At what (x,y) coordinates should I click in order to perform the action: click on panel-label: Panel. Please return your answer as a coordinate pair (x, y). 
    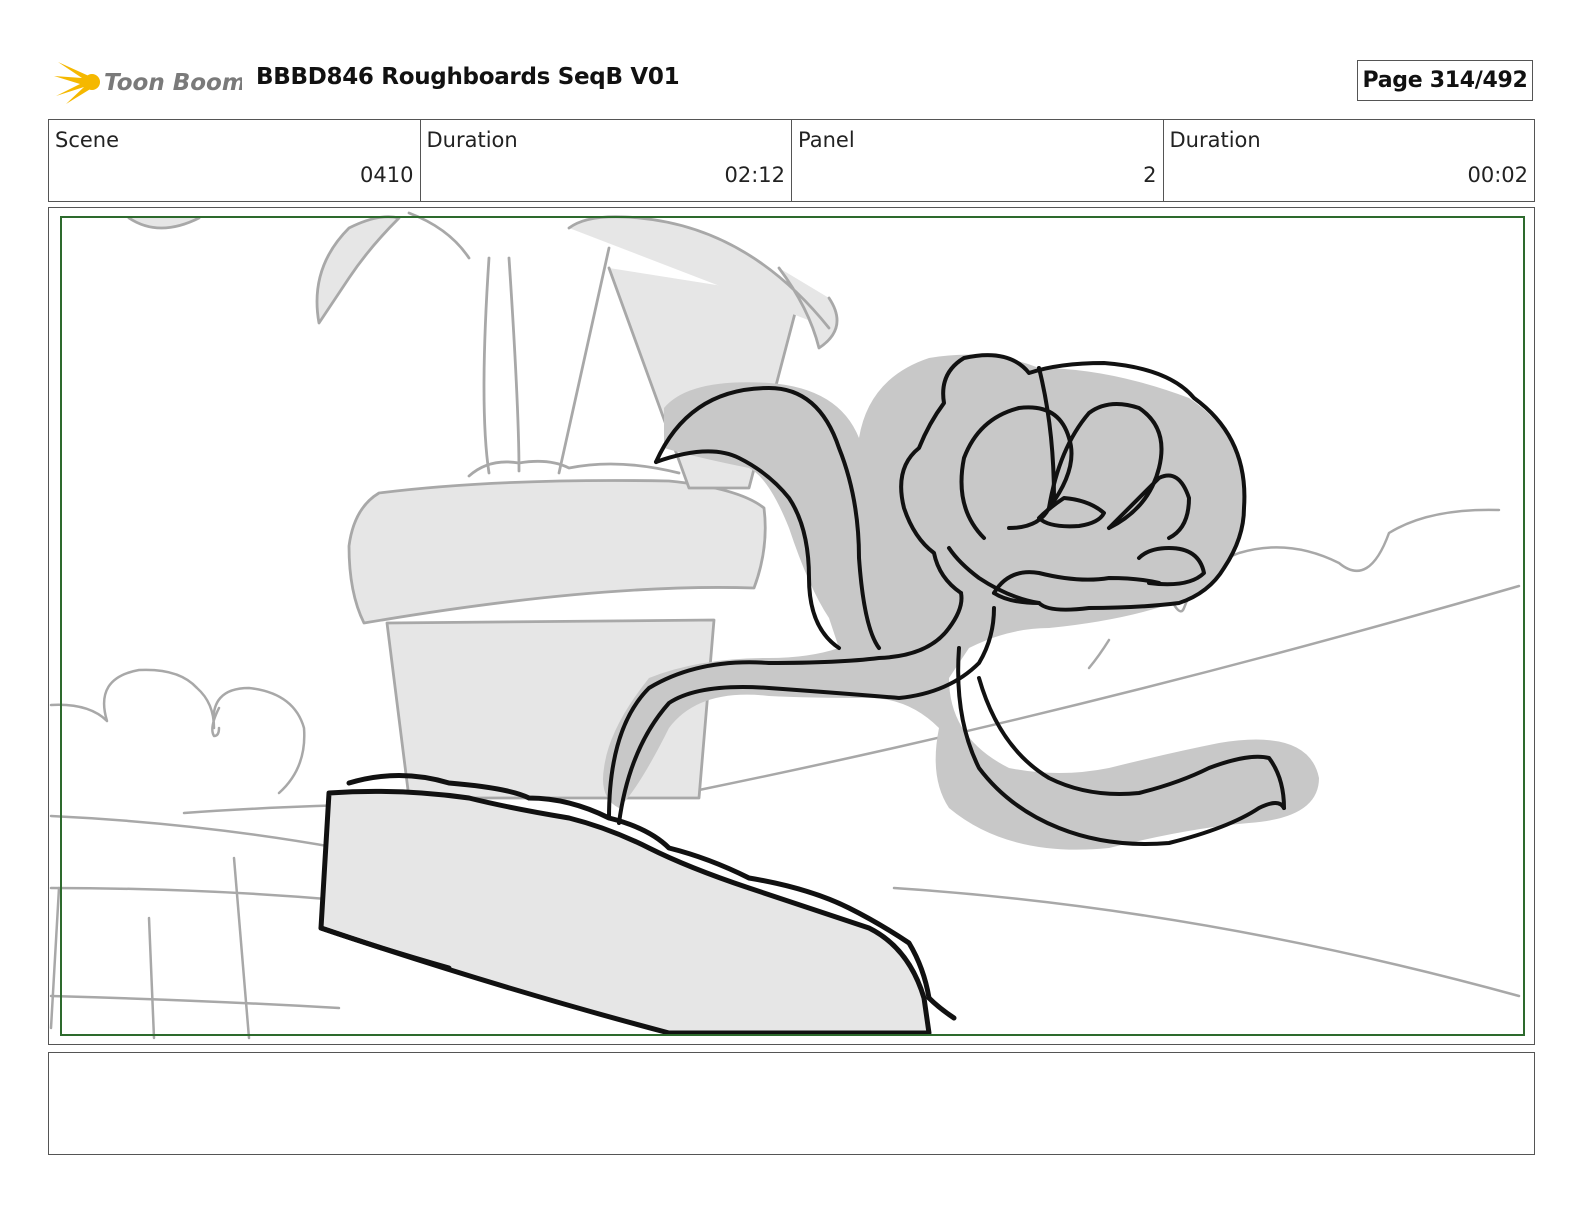
    Looking at the image, I should click on (826, 140).